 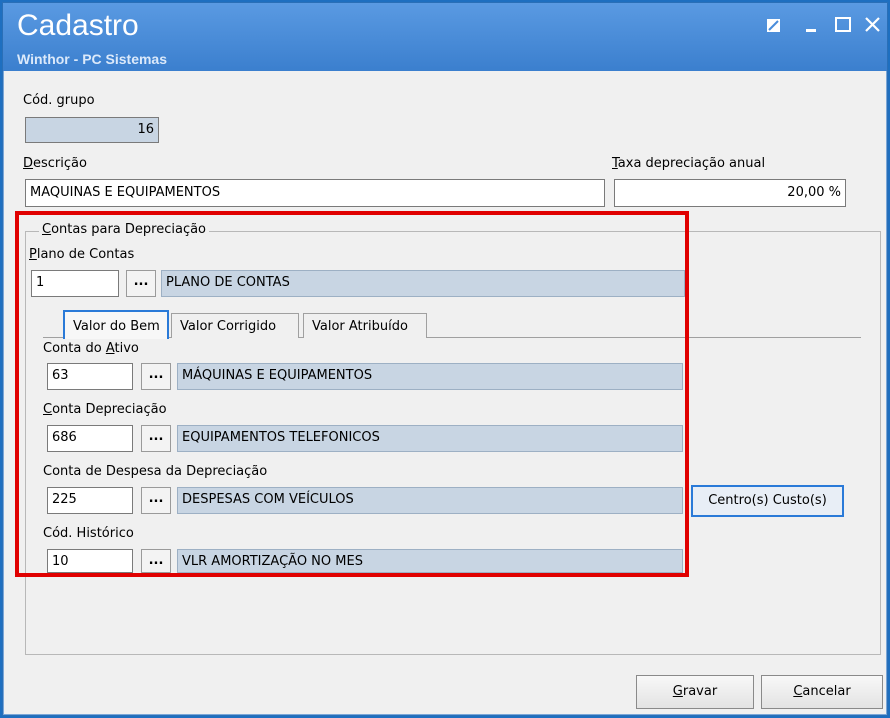 I want to click on minimize-icon, so click(x=813, y=25).